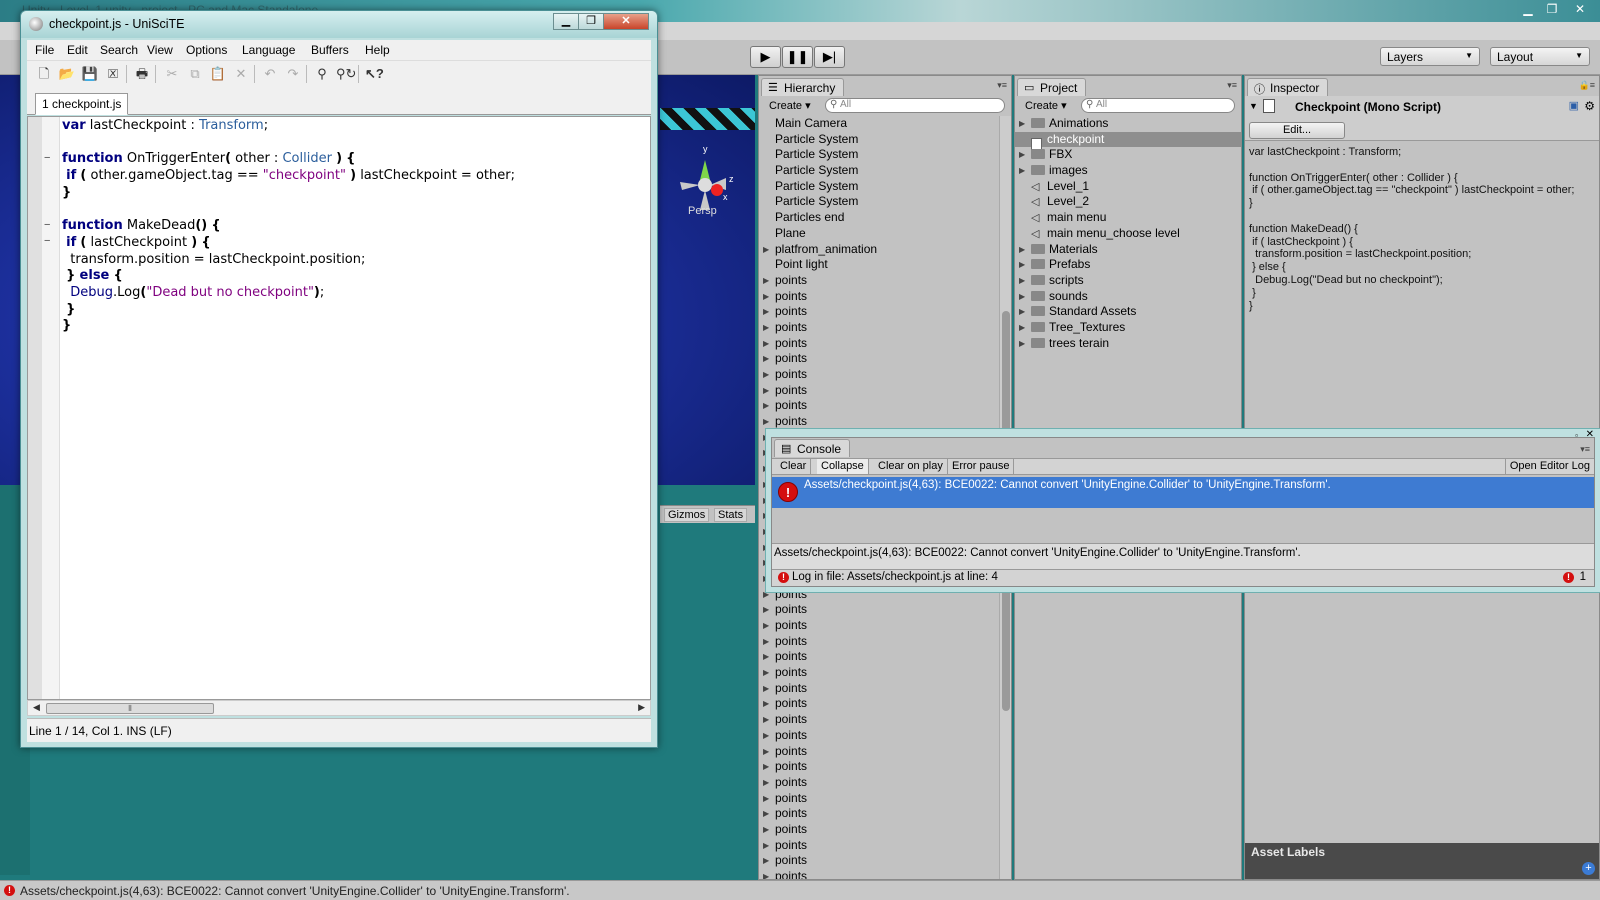 This screenshot has width=1600, height=900. I want to click on step-button: ▶|, so click(829, 57).